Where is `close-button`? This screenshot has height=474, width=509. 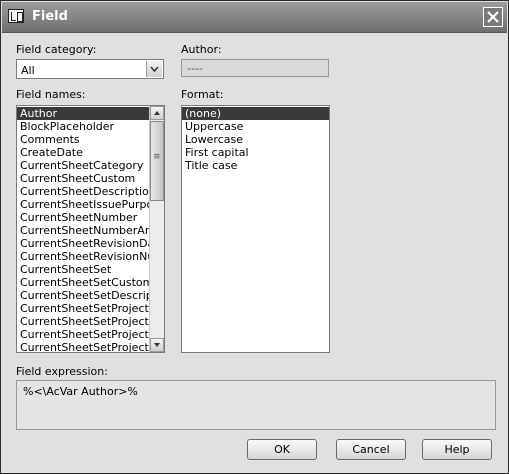 close-button is located at coordinates (493, 17).